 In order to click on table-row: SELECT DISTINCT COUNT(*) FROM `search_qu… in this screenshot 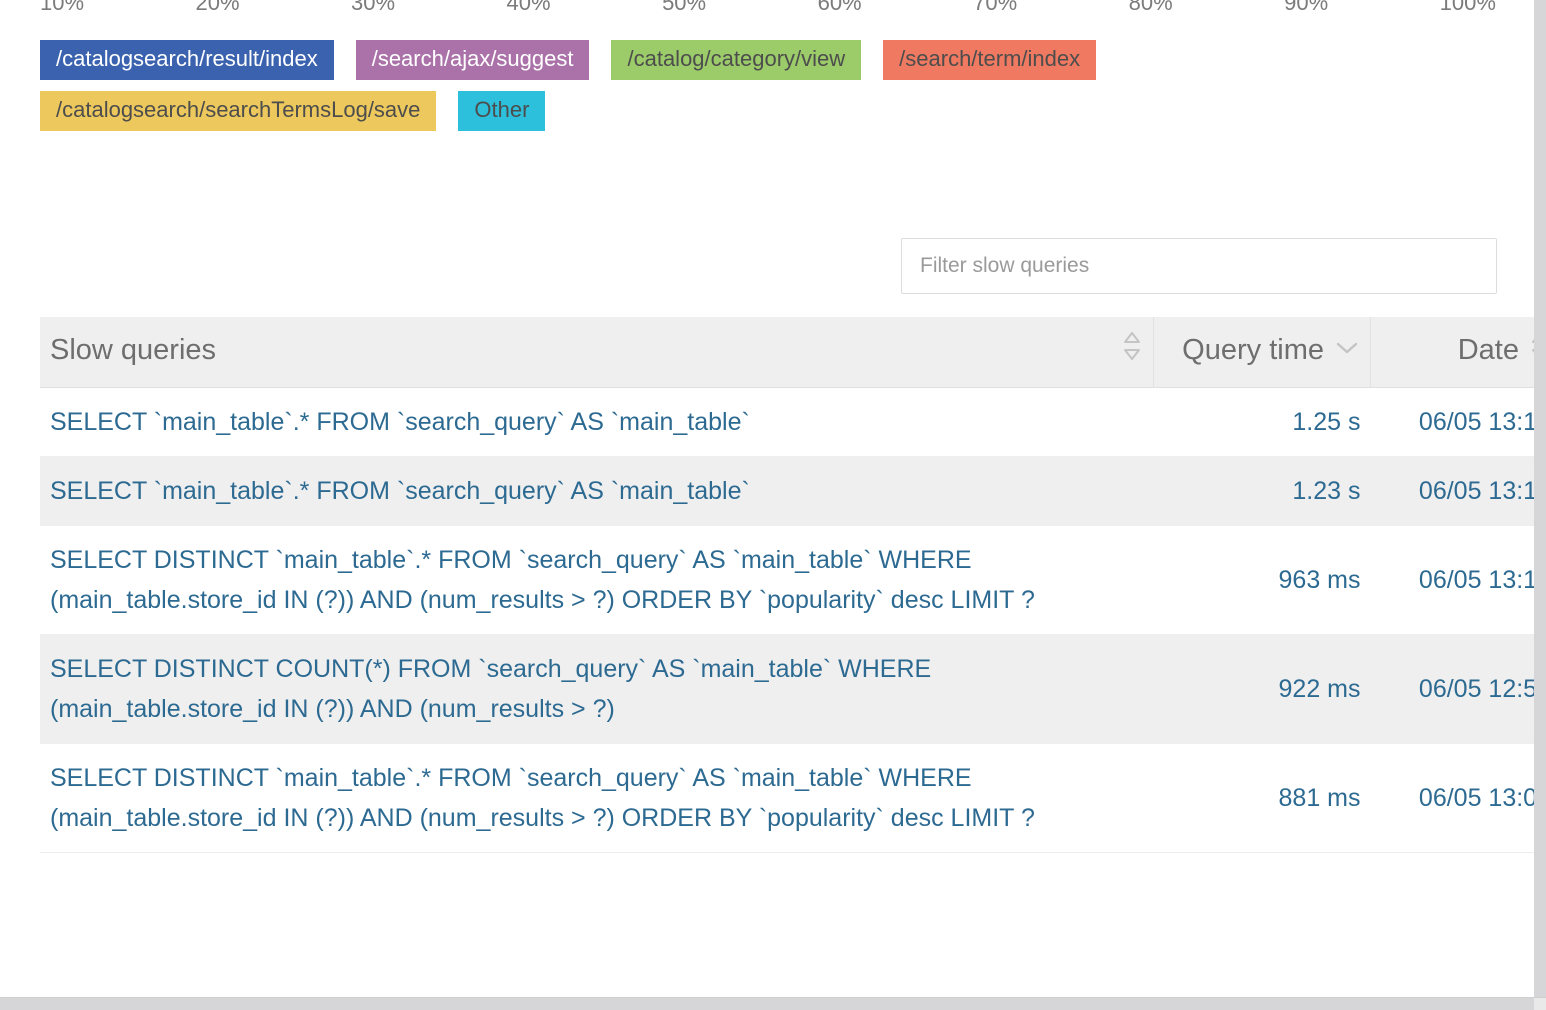, I will do `click(787, 689)`.